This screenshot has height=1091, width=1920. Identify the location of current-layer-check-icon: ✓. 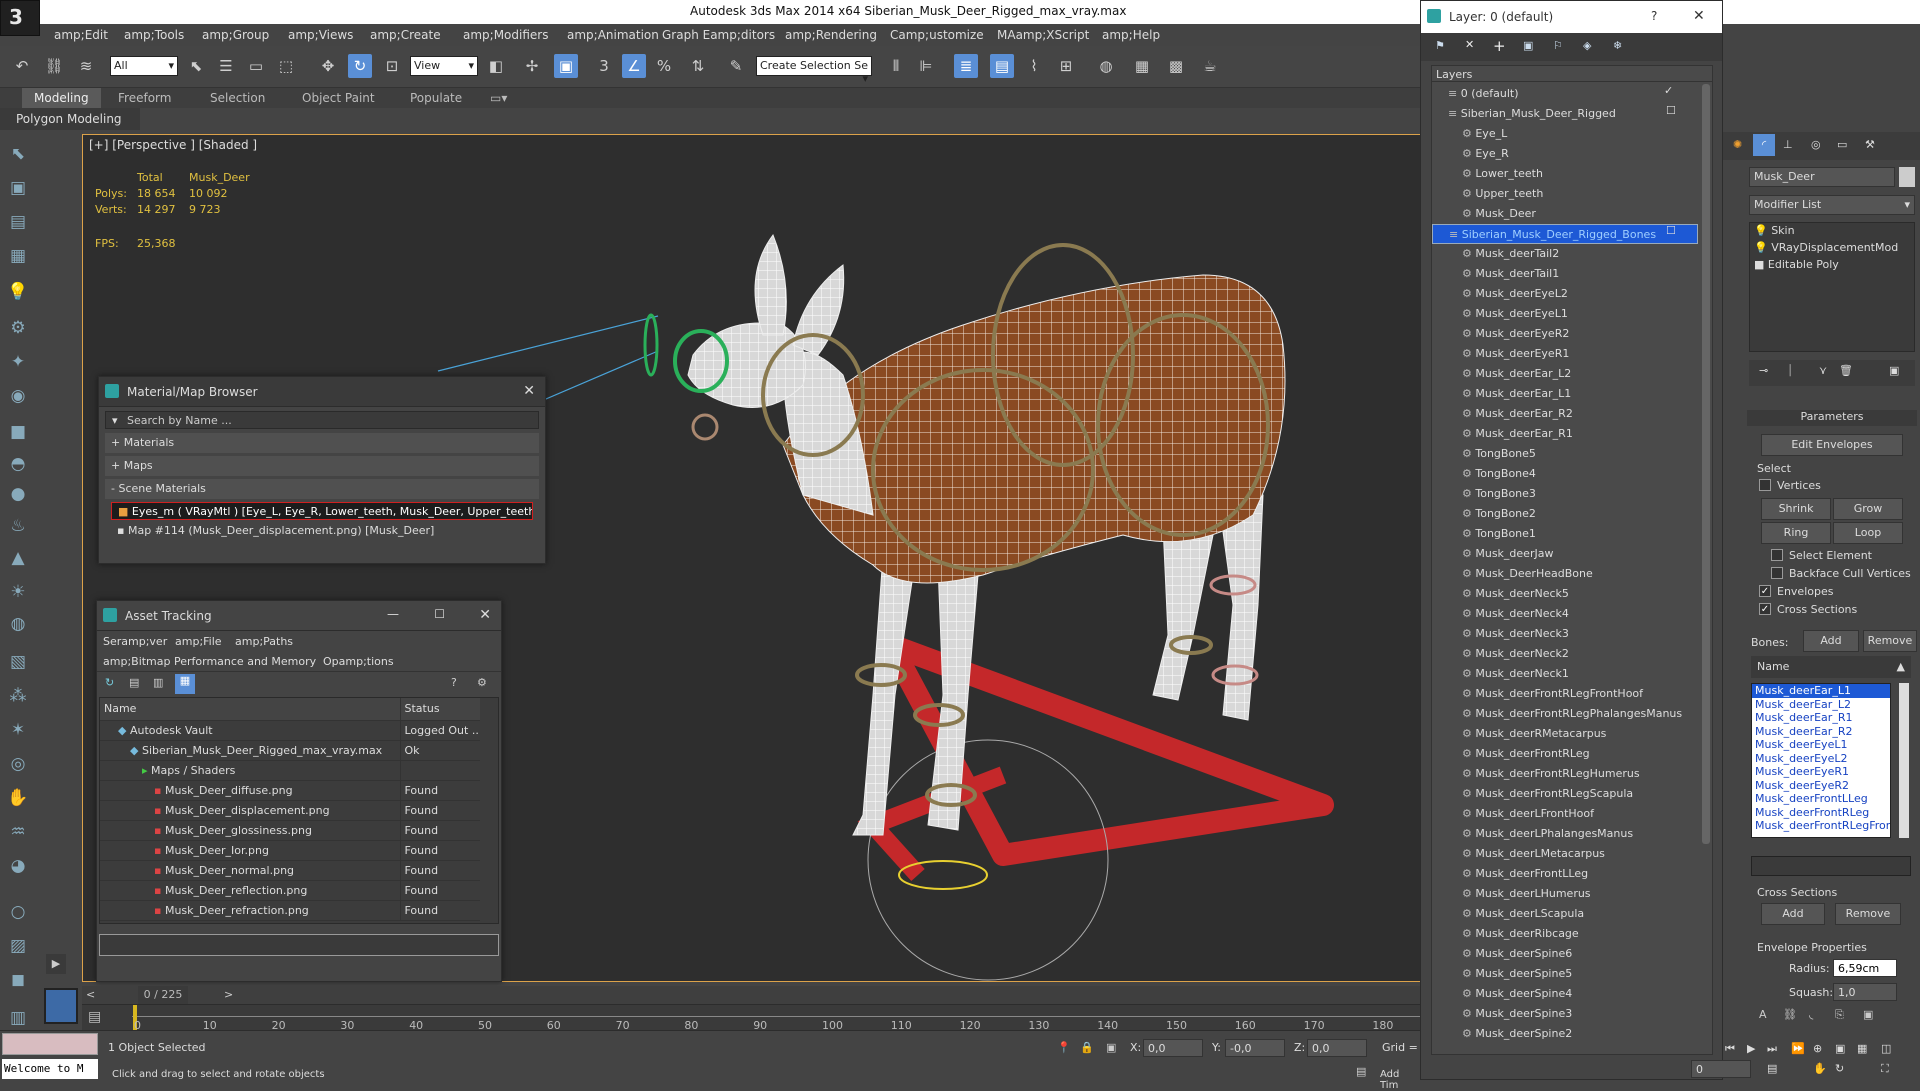
(1668, 90).